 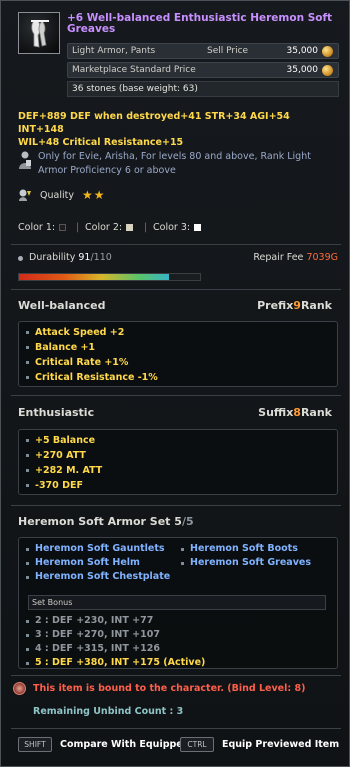 I want to click on quality-row: Quality ★★, so click(x=118, y=196).